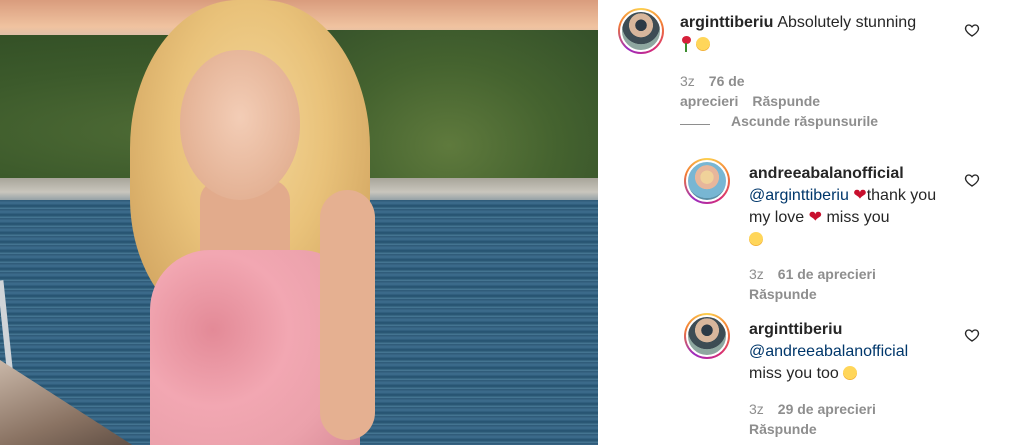 Image resolution: width=1011 pixels, height=445 pixels. Describe the element at coordinates (750, 91) in the screenshot. I see `comment-meta: 3z 76 de aprecieri Răspunde` at that location.